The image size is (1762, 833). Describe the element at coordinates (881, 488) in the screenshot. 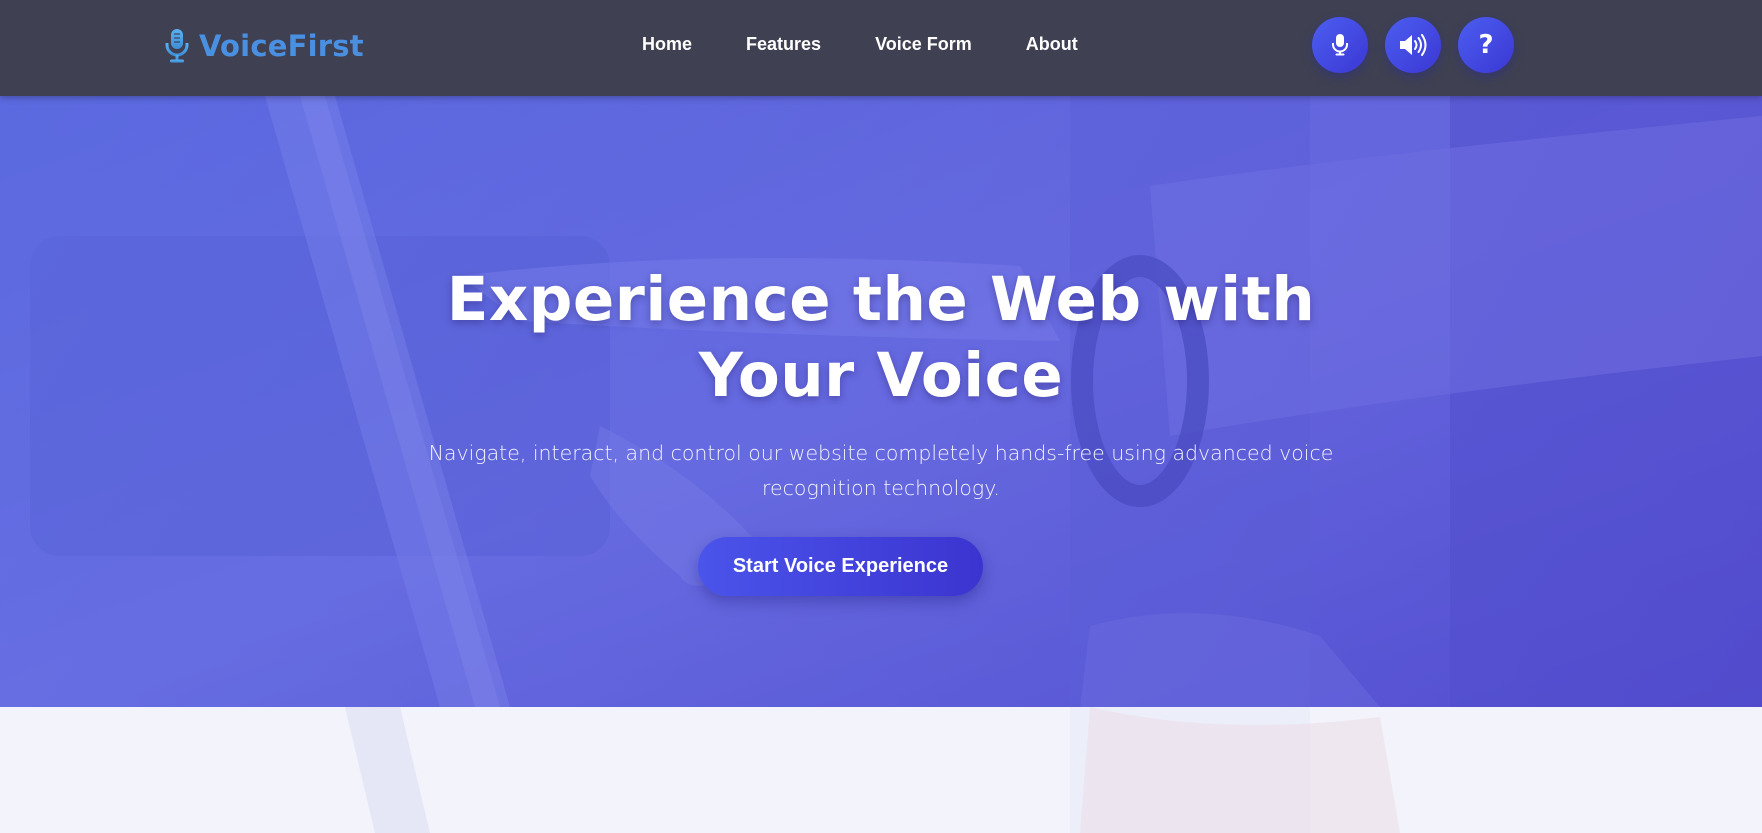

I see `hero-subtitle-line-2: recognition technology.` at that location.